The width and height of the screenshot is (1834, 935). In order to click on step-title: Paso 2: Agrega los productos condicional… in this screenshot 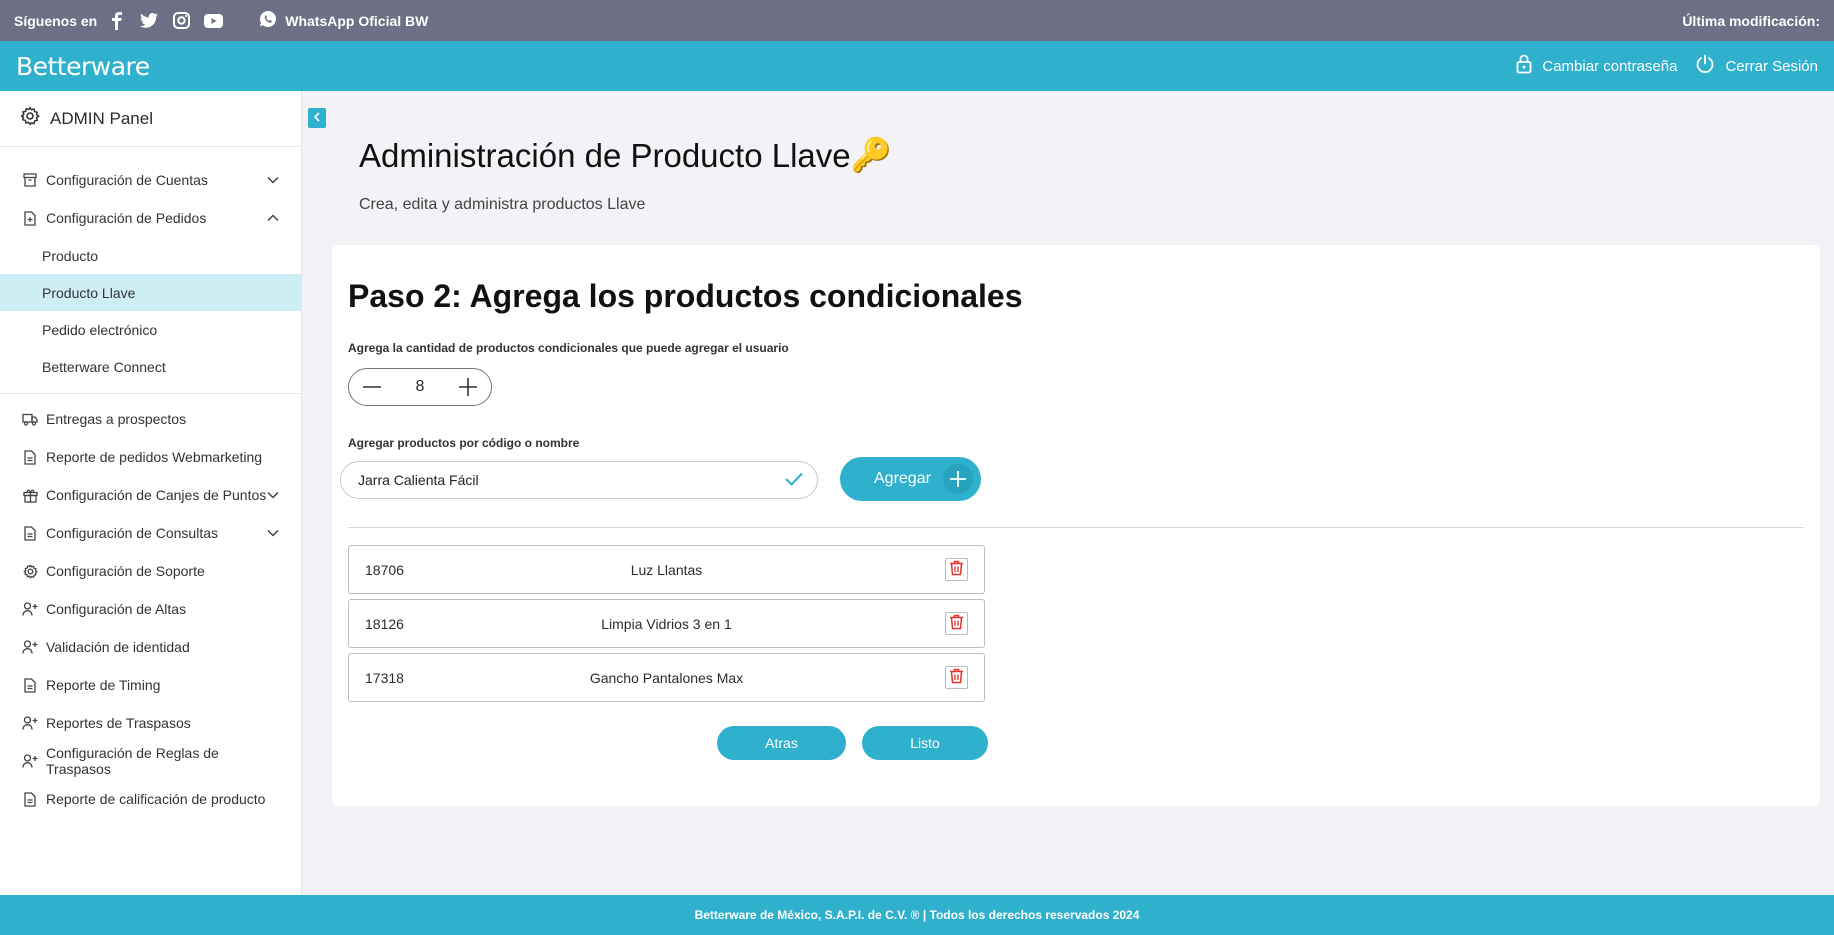, I will do `click(685, 296)`.